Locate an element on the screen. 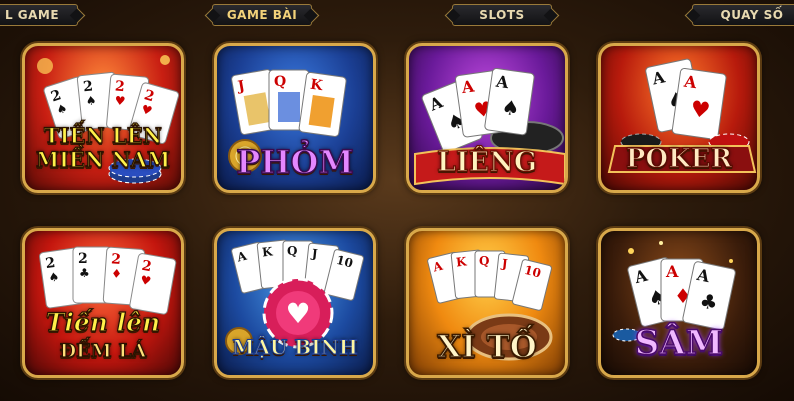  tab-label: QUAY SỐ is located at coordinates (752, 15).